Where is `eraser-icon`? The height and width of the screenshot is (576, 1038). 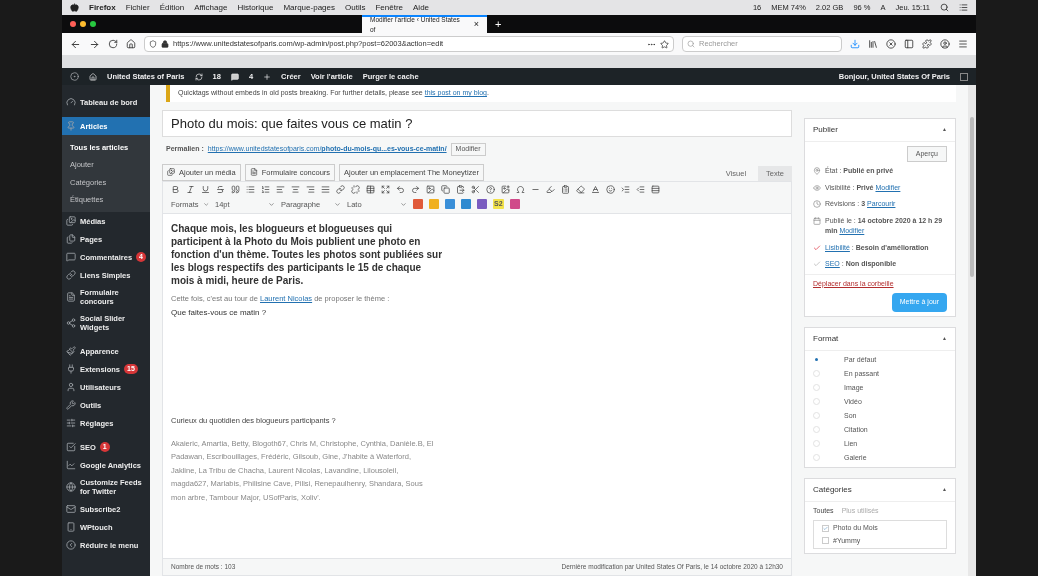 eraser-icon is located at coordinates (580, 189).